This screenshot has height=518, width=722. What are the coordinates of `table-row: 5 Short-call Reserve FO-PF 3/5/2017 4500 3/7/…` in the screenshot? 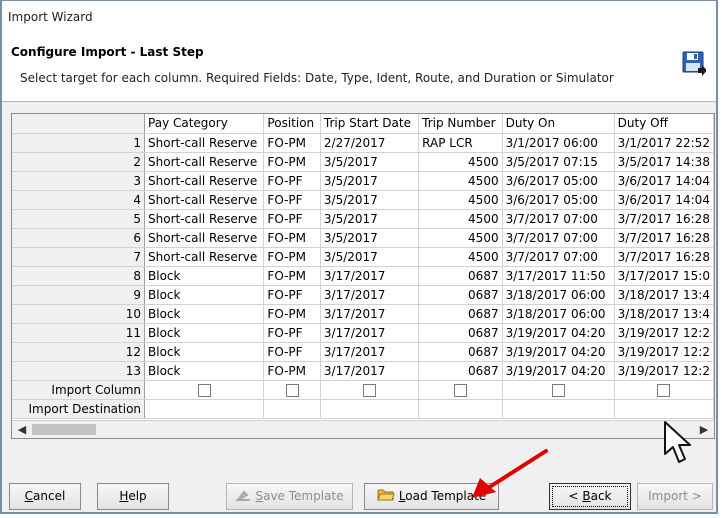 It's located at (363, 219).